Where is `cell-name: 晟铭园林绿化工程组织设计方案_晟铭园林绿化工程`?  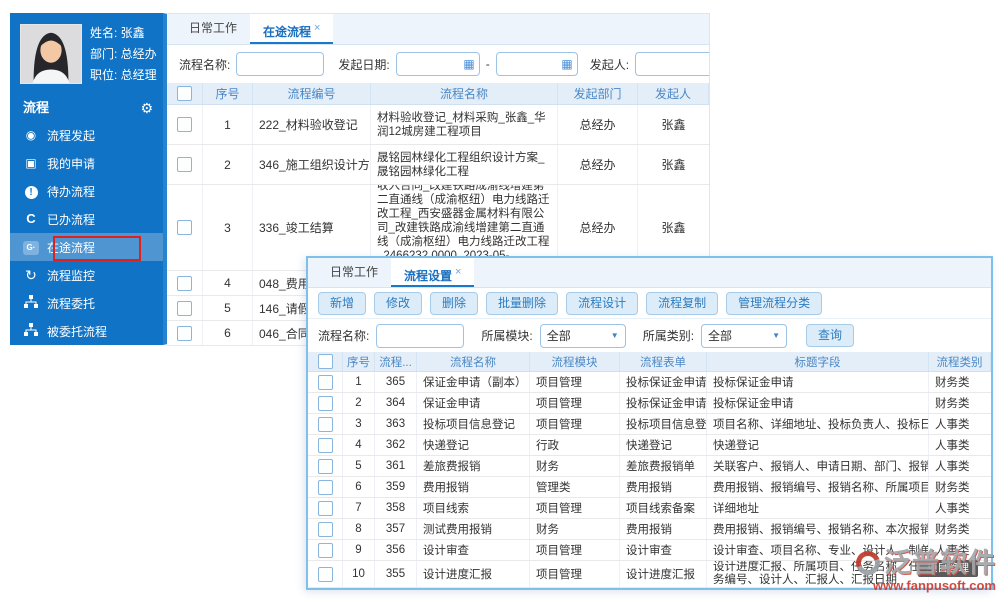 cell-name: 晟铭园林绿化工程组织设计方案_晟铭园林绿化工程 is located at coordinates (464, 164).